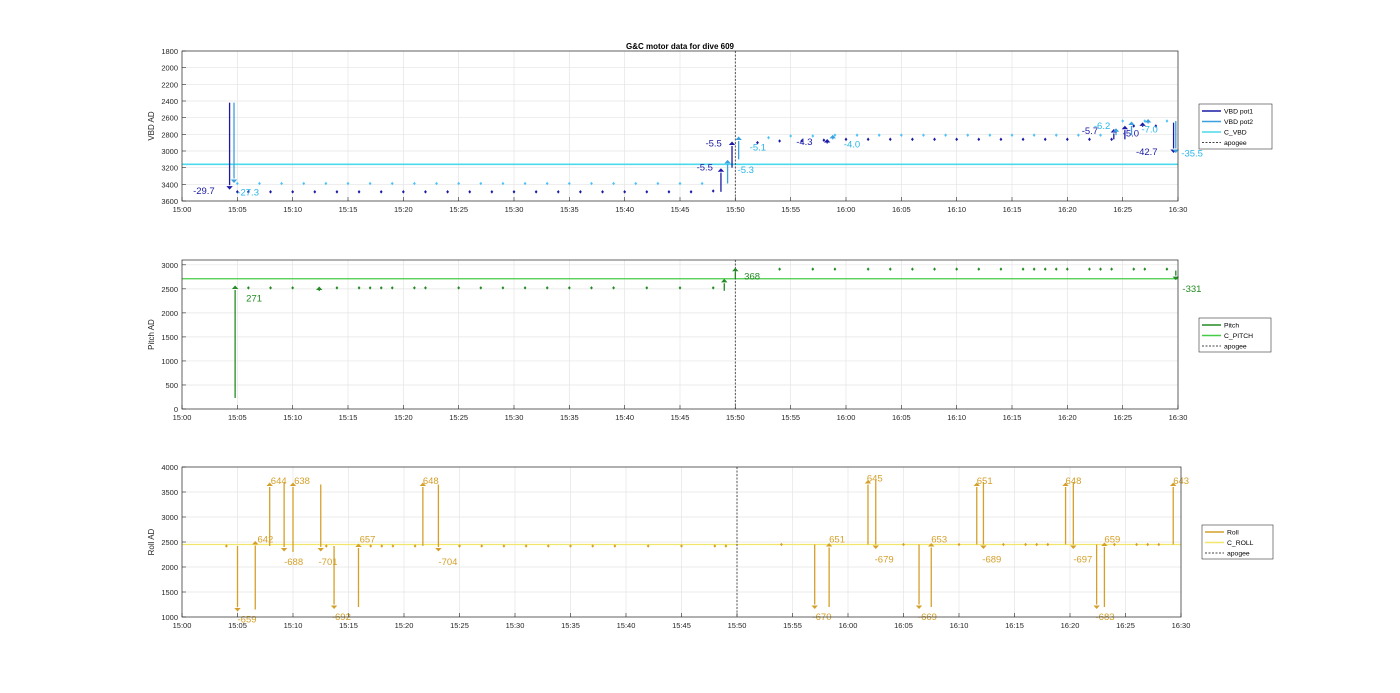 Image resolution: width=1400 pixels, height=693 pixels. I want to click on y-tick-label: 2800, so click(169, 134).